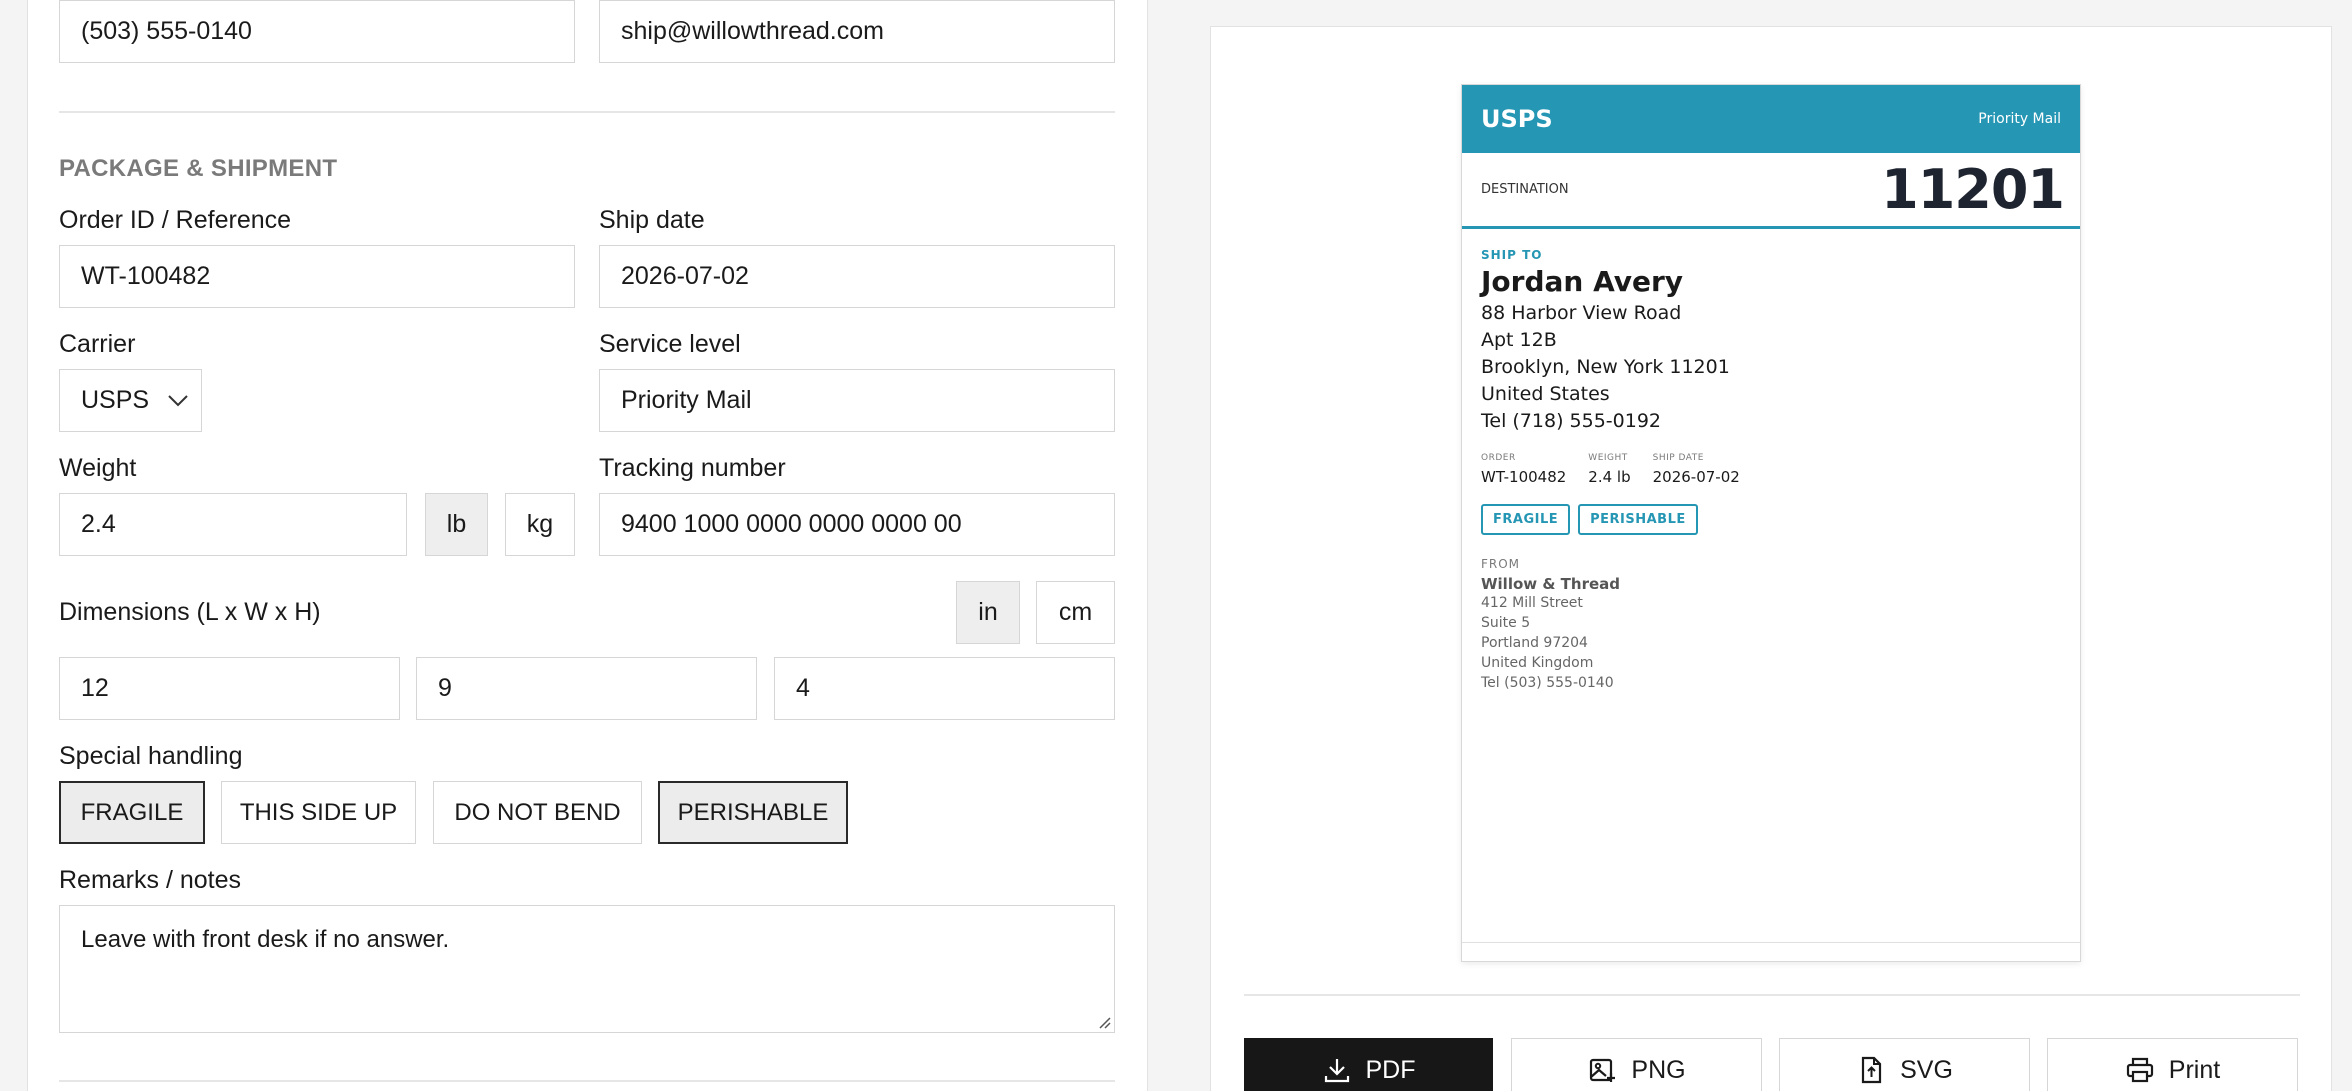 Image resolution: width=2352 pixels, height=1091 pixels. I want to click on sender-line: Suite 5, so click(1506, 623).